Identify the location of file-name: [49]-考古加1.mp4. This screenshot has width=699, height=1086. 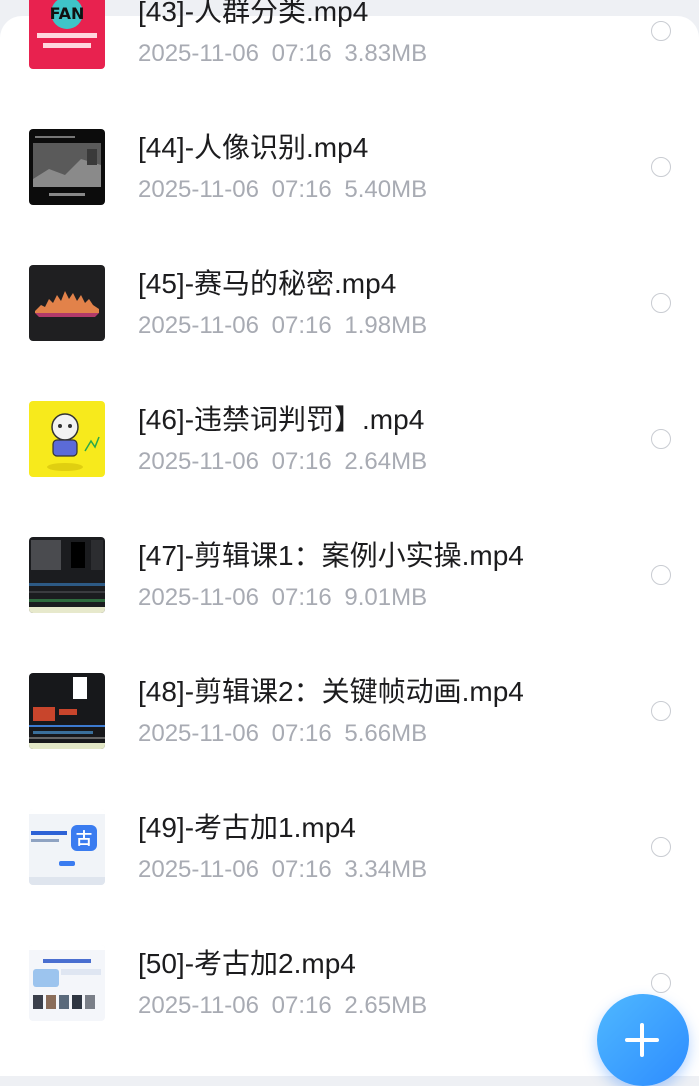
(247, 827).